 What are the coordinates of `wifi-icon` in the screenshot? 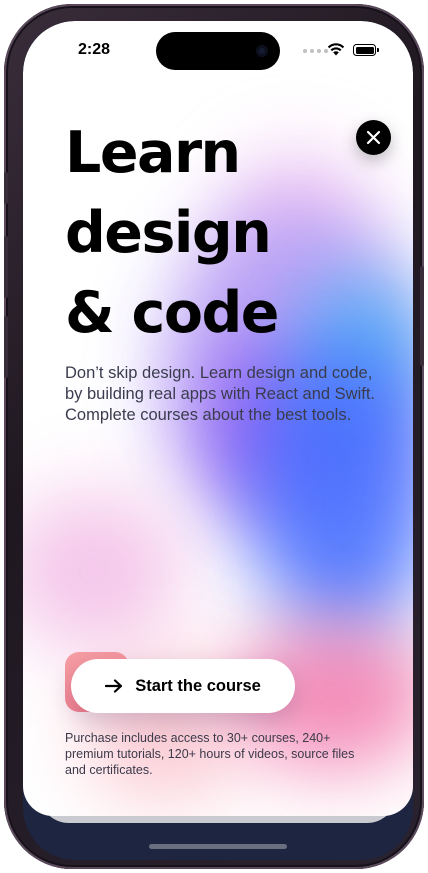 It's located at (336, 49).